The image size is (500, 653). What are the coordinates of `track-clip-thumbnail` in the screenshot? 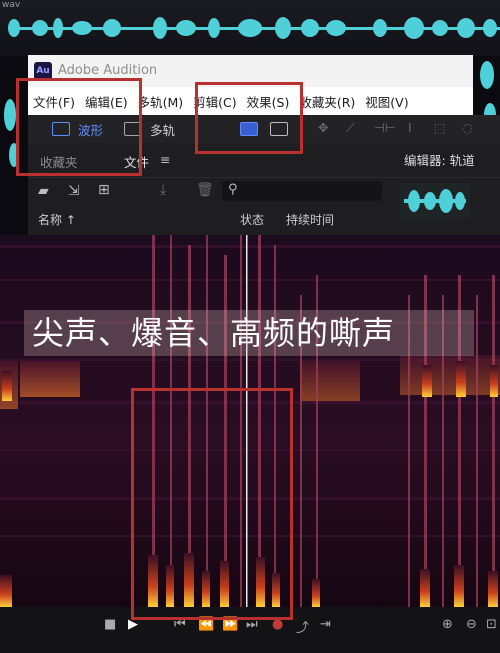 It's located at (435, 201).